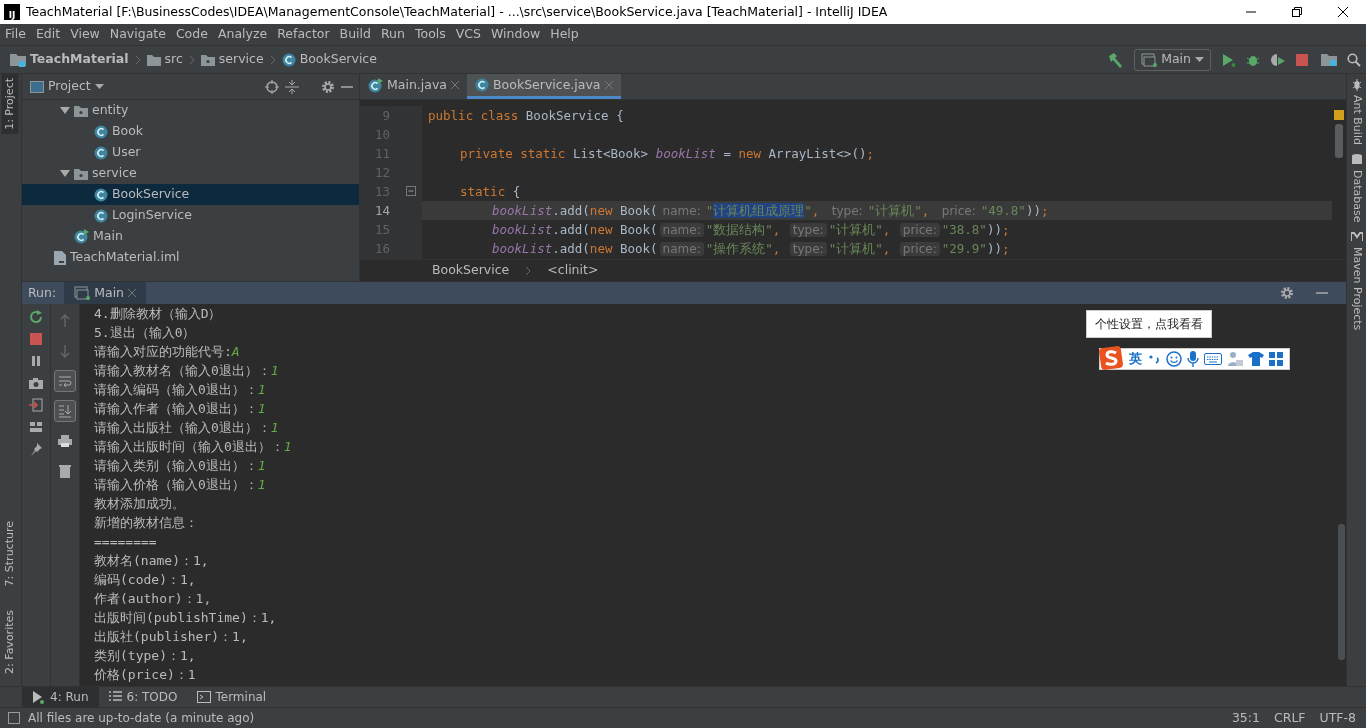 Image resolution: width=1366 pixels, height=728 pixels. What do you see at coordinates (190, 110) in the screenshot?
I see `tree-item: entity` at bounding box center [190, 110].